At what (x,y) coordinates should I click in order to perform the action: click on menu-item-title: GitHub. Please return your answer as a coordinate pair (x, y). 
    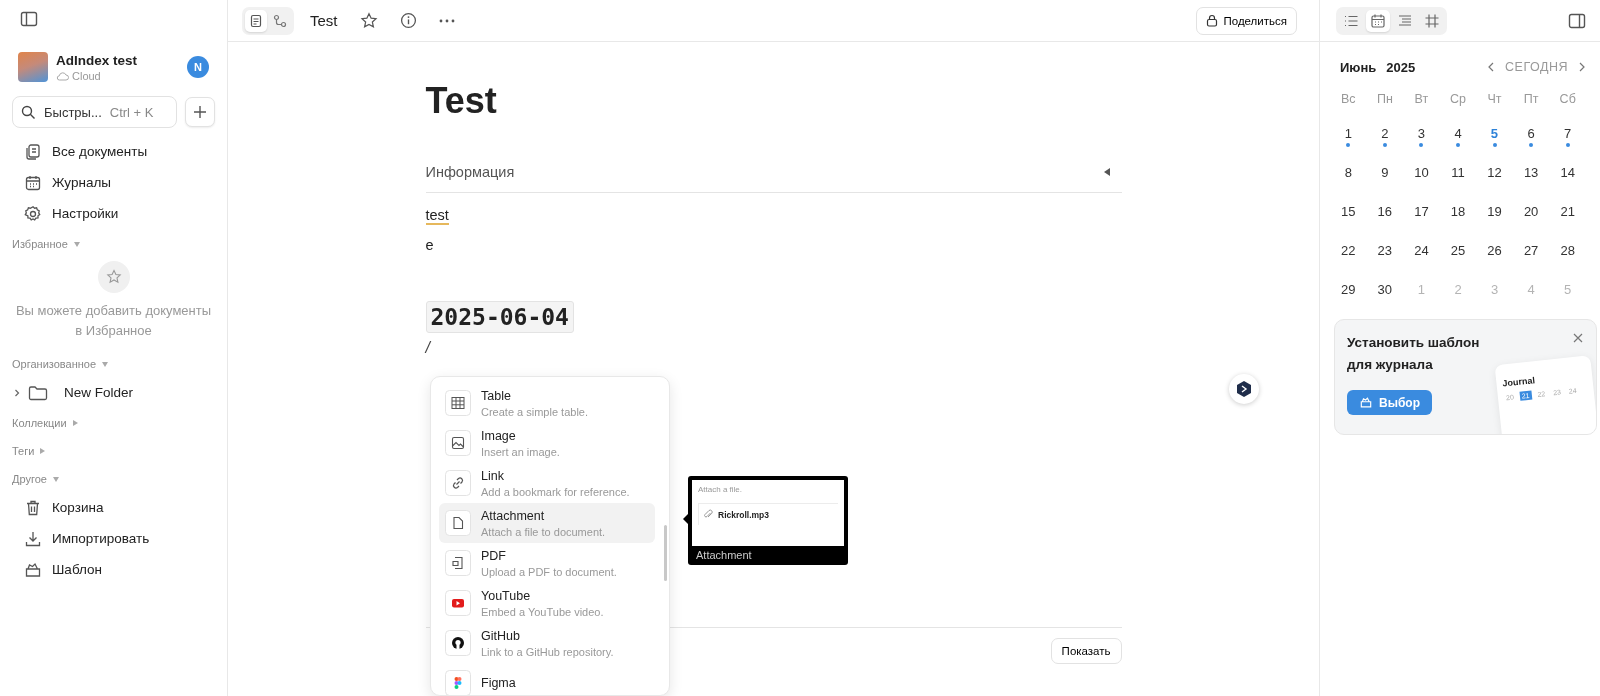
    Looking at the image, I should click on (501, 635).